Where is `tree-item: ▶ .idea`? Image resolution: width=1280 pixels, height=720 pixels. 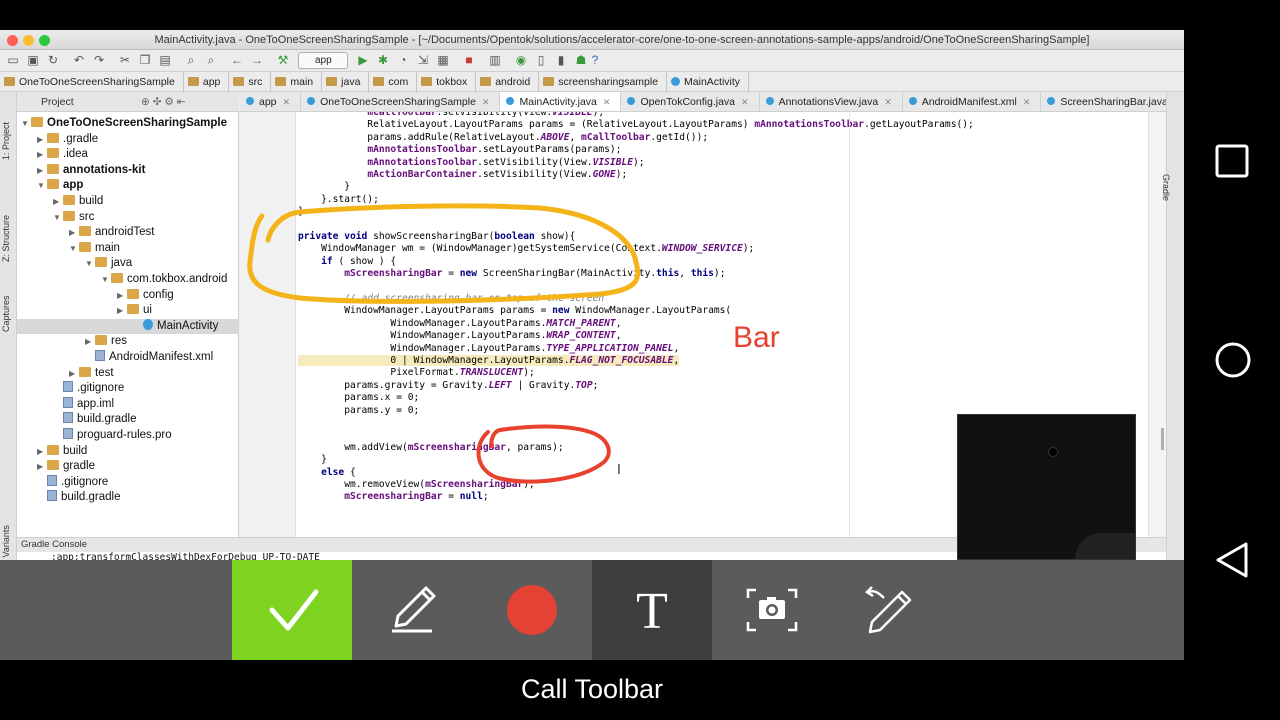 tree-item: ▶ .idea is located at coordinates (128, 154).